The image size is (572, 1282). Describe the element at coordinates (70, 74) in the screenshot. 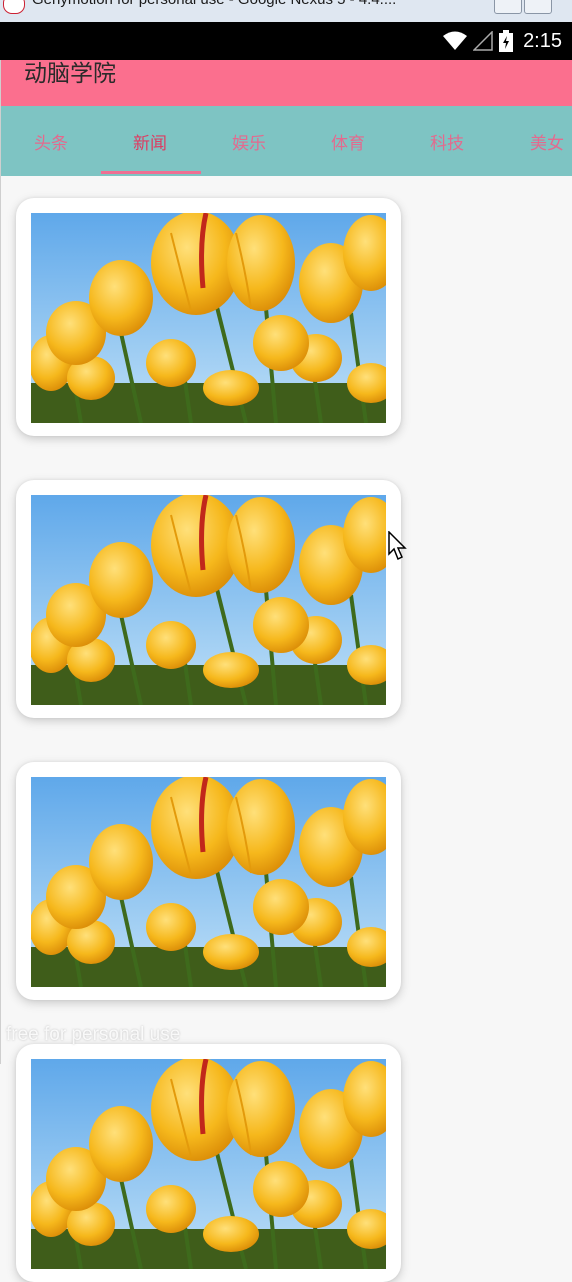

I see `app-title: 动脑学院` at that location.